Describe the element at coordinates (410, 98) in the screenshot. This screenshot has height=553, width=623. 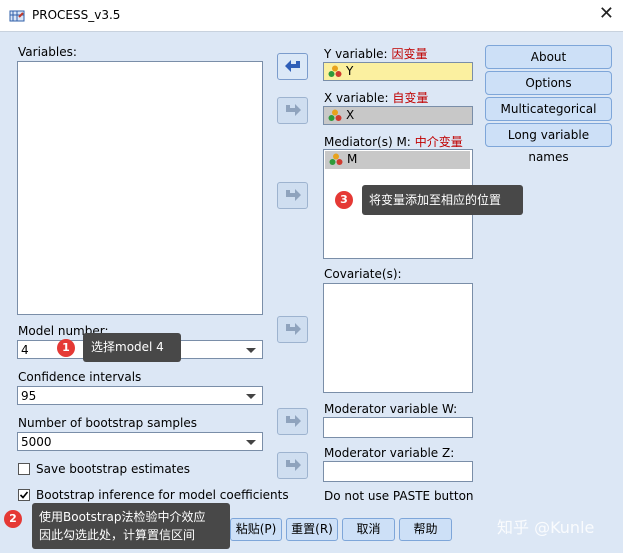
I see `x-variable-label-cn: 自变量` at that location.